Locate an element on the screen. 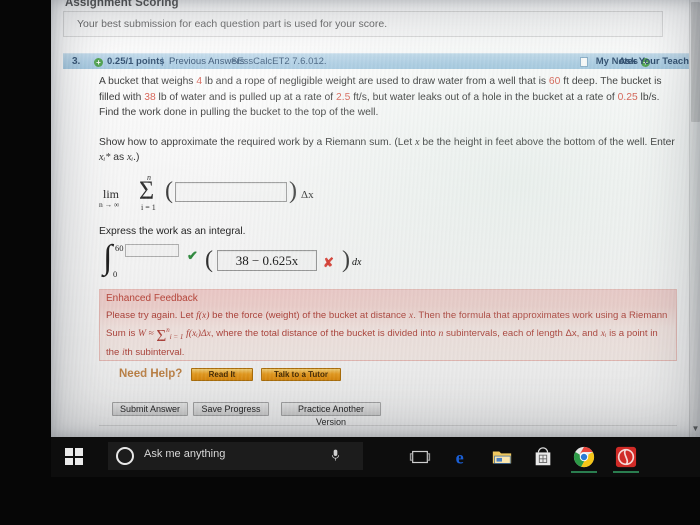  question-code: SEssCalcET2 7.6.012. is located at coordinates (279, 61).